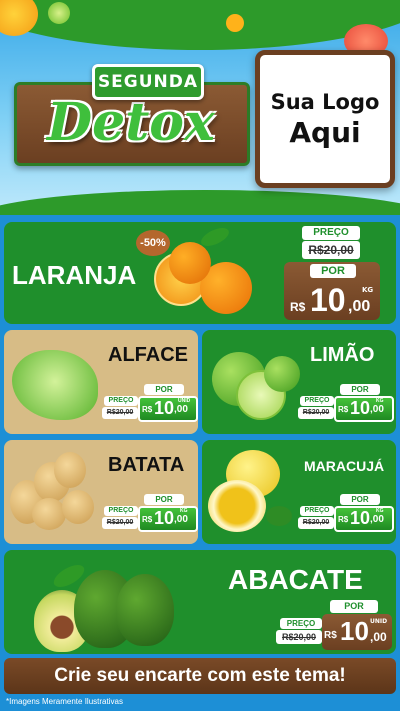 The image size is (400, 711). What do you see at coordinates (295, 579) in the screenshot?
I see `product-name: ABACATE` at bounding box center [295, 579].